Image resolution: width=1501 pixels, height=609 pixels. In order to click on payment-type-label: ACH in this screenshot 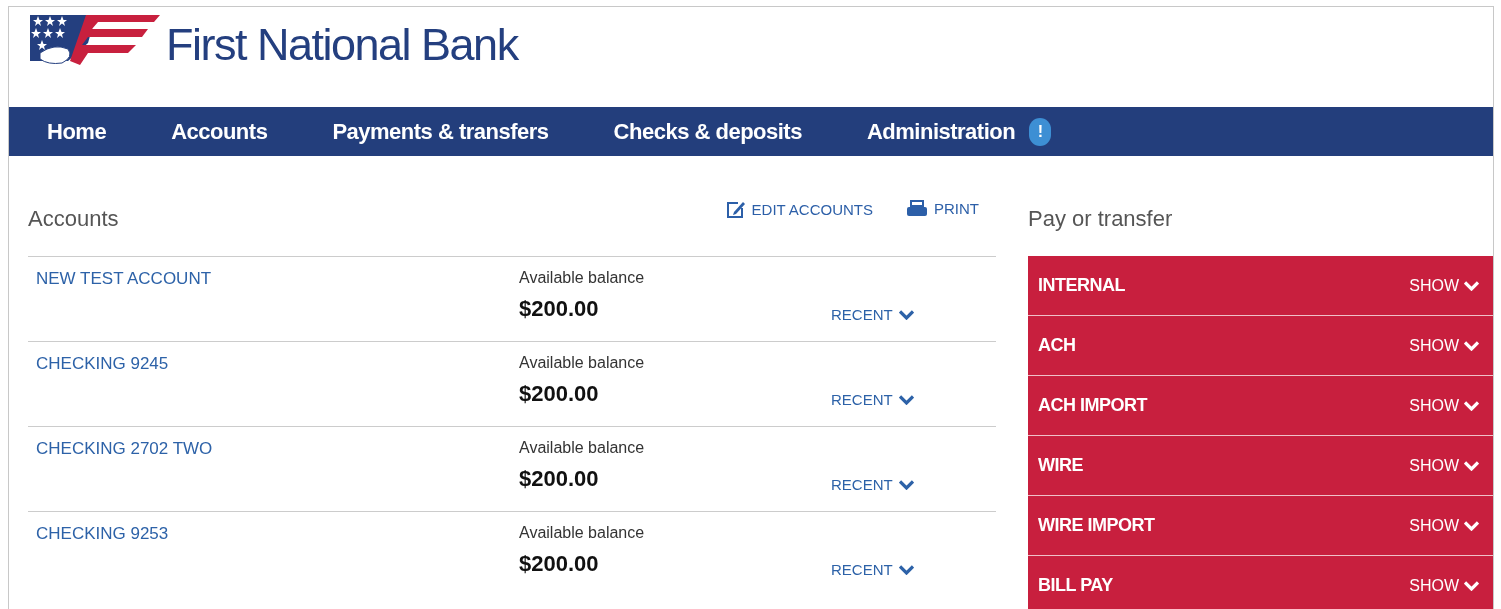, I will do `click(1057, 345)`.